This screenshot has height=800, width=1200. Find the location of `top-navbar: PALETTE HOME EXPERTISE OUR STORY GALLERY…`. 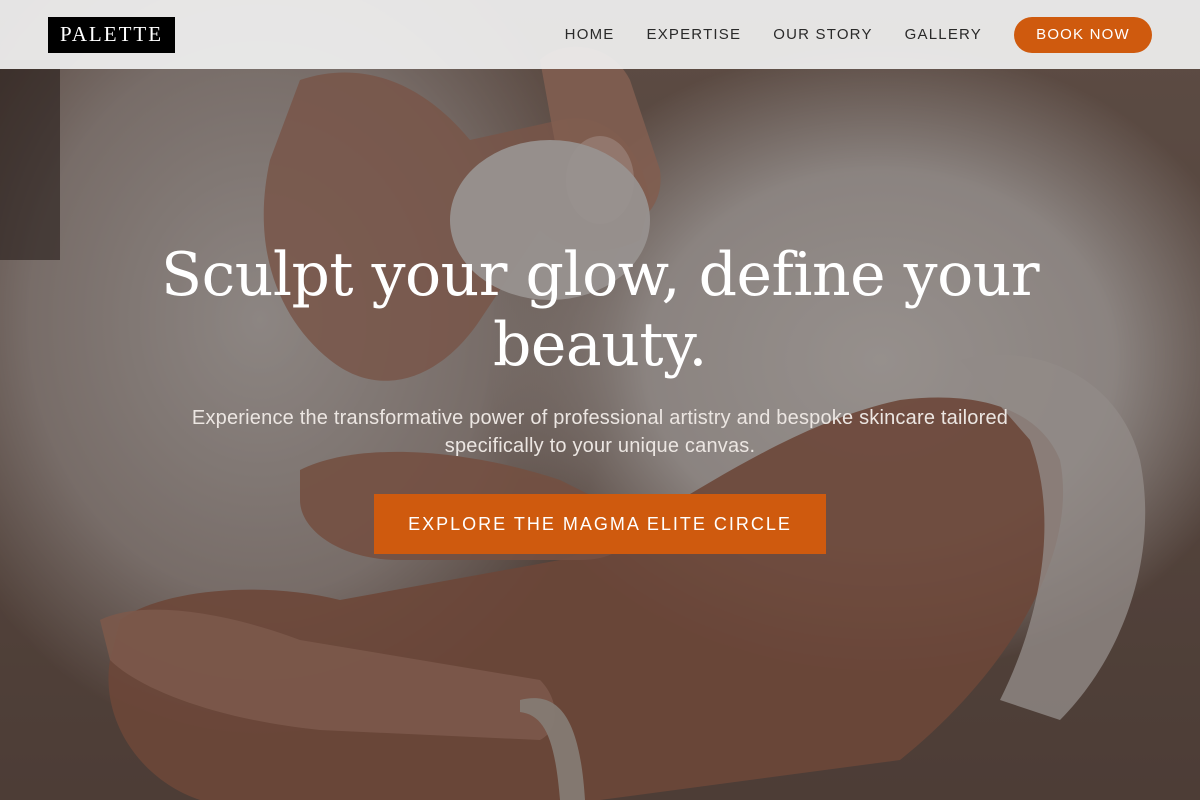

top-navbar: PALETTE HOME EXPERTISE OUR STORY GALLERY… is located at coordinates (600, 34).